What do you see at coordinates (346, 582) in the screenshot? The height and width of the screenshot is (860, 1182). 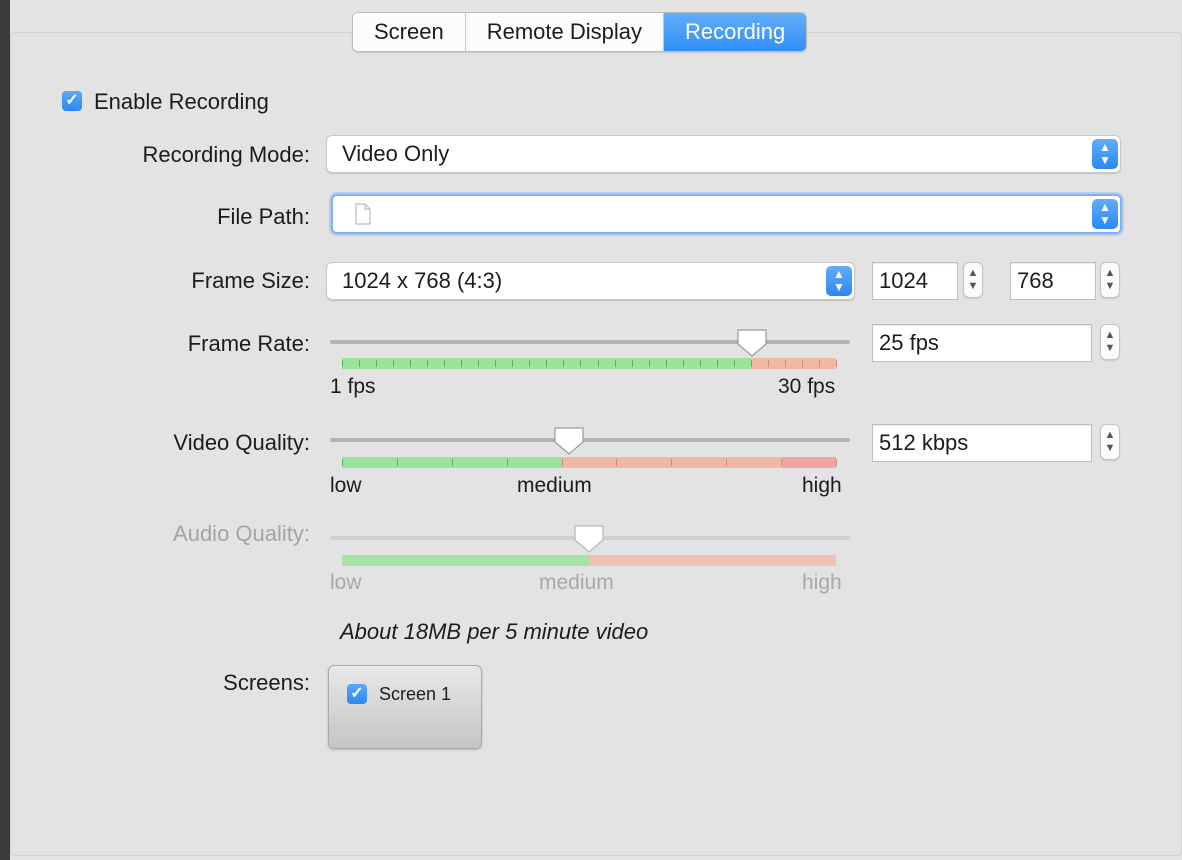 I see `audio-quality-low-label: low` at bounding box center [346, 582].